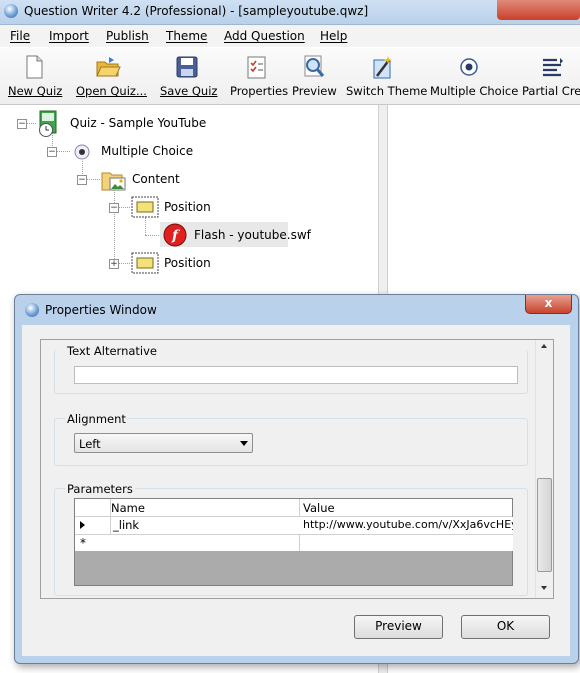 The height and width of the screenshot is (673, 580). I want to click on multiple-choice-label: Multiple Choice, so click(474, 91).